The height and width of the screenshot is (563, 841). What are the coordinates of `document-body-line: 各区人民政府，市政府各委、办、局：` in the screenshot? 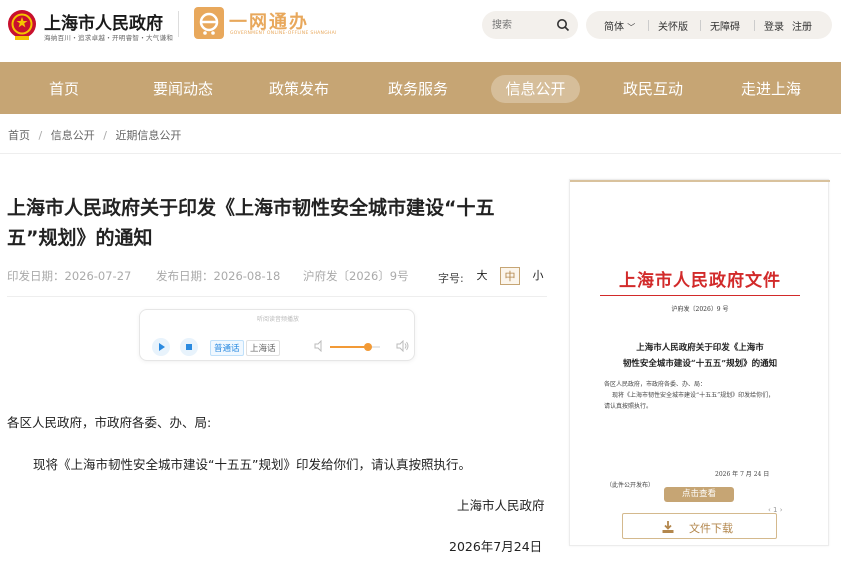 It's located at (655, 384).